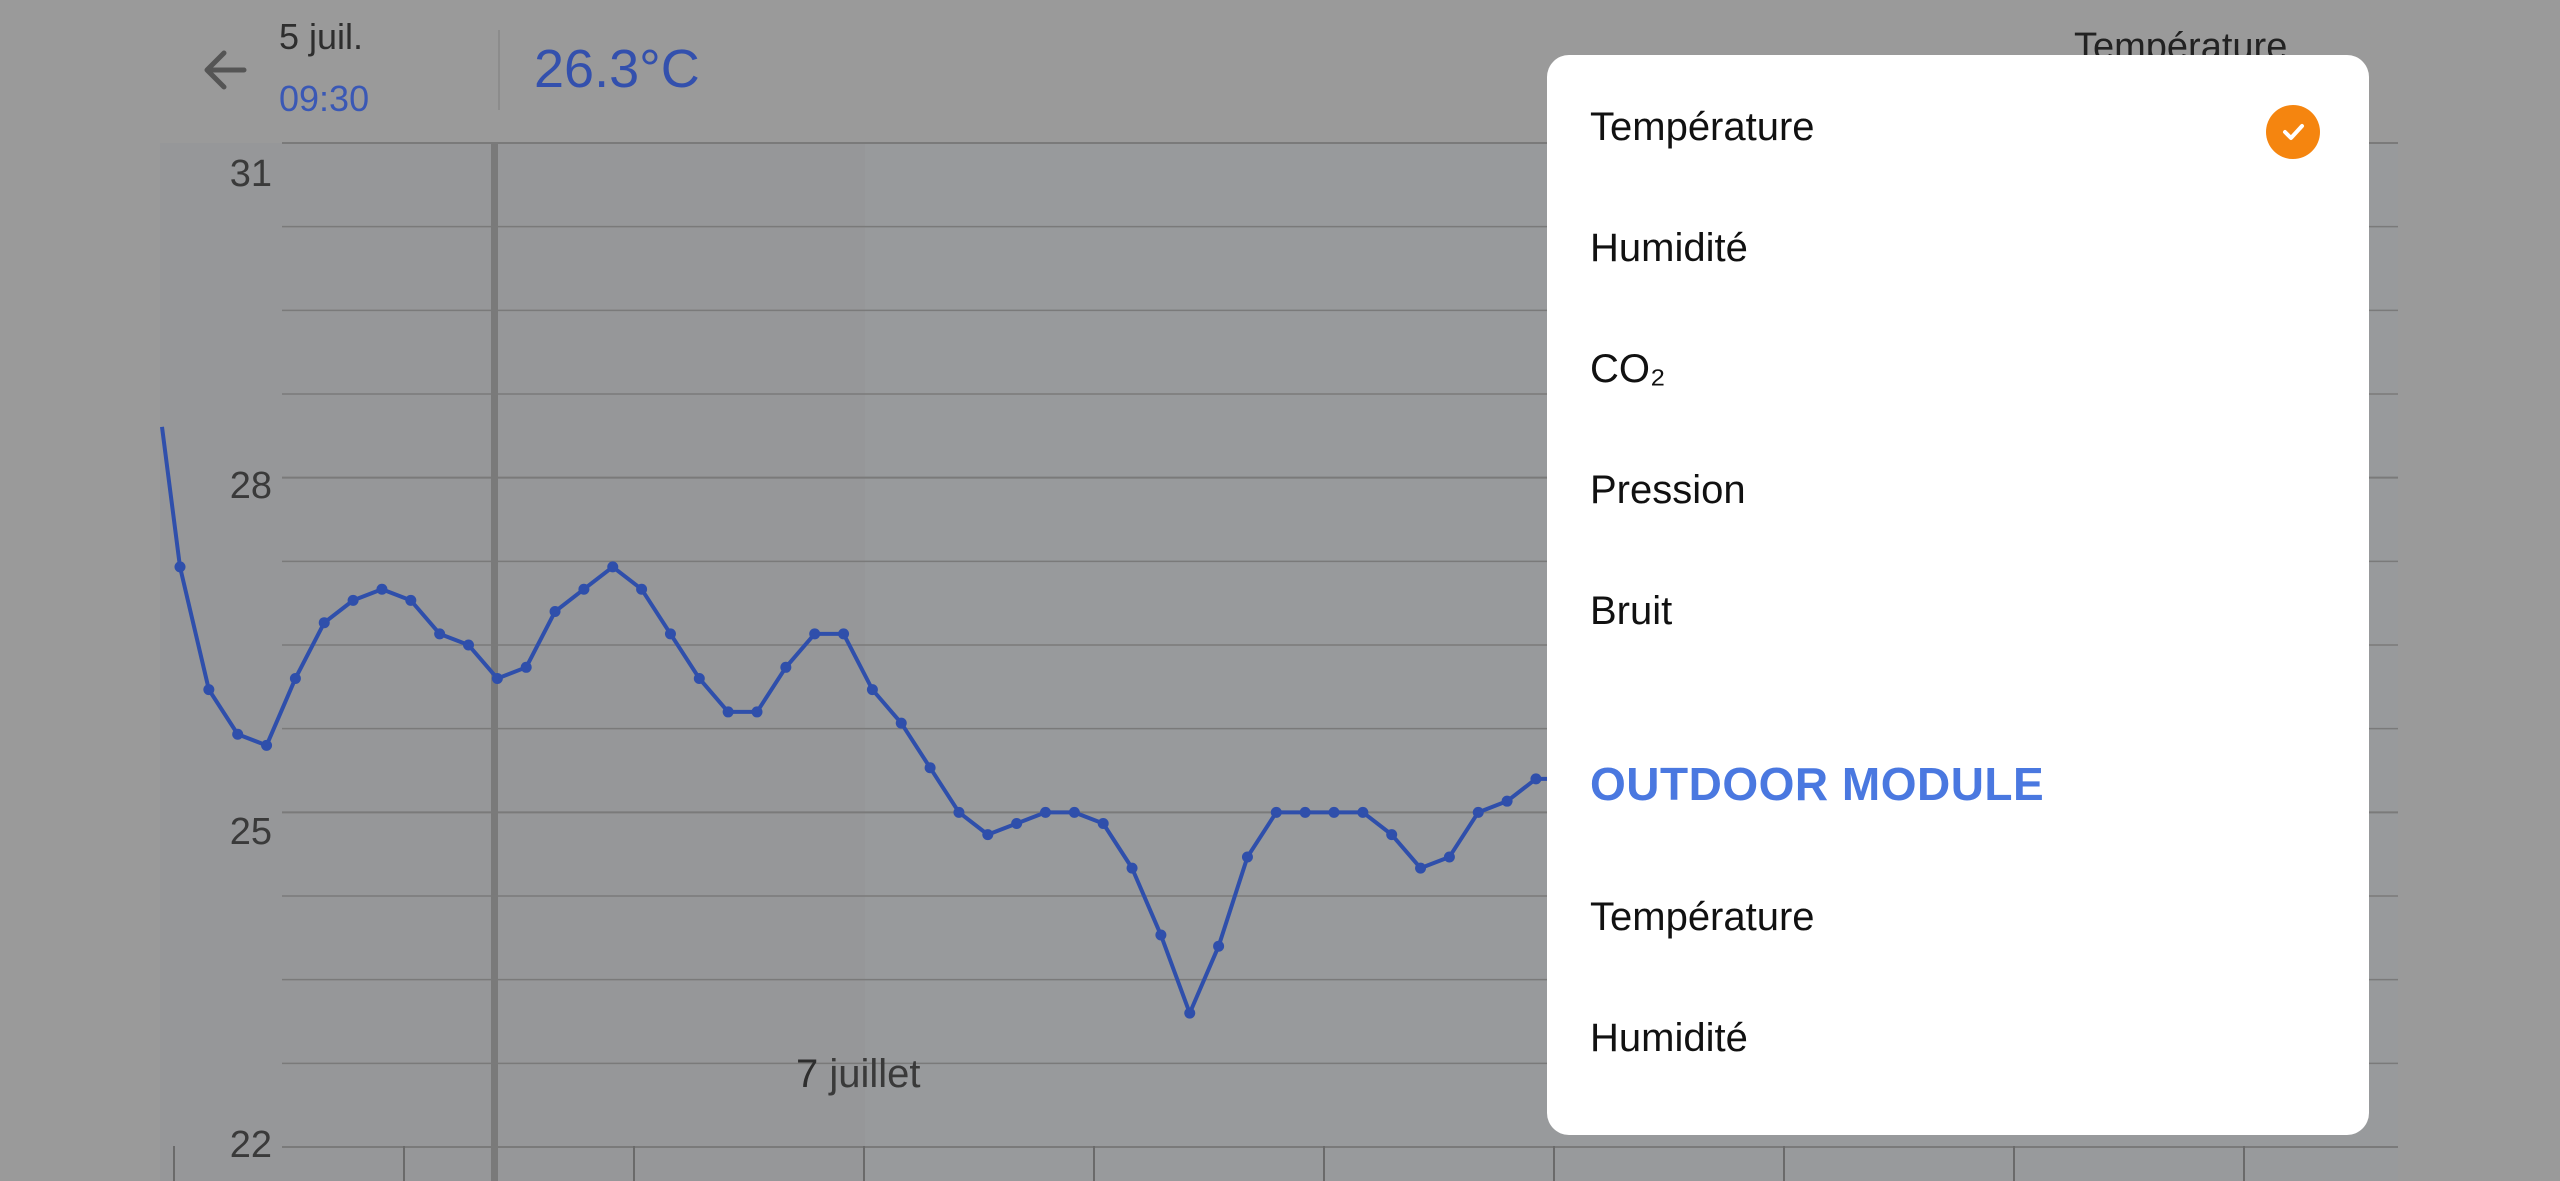 The height and width of the screenshot is (1181, 2560). I want to click on menu-item-label: CO₂, so click(1628, 369).